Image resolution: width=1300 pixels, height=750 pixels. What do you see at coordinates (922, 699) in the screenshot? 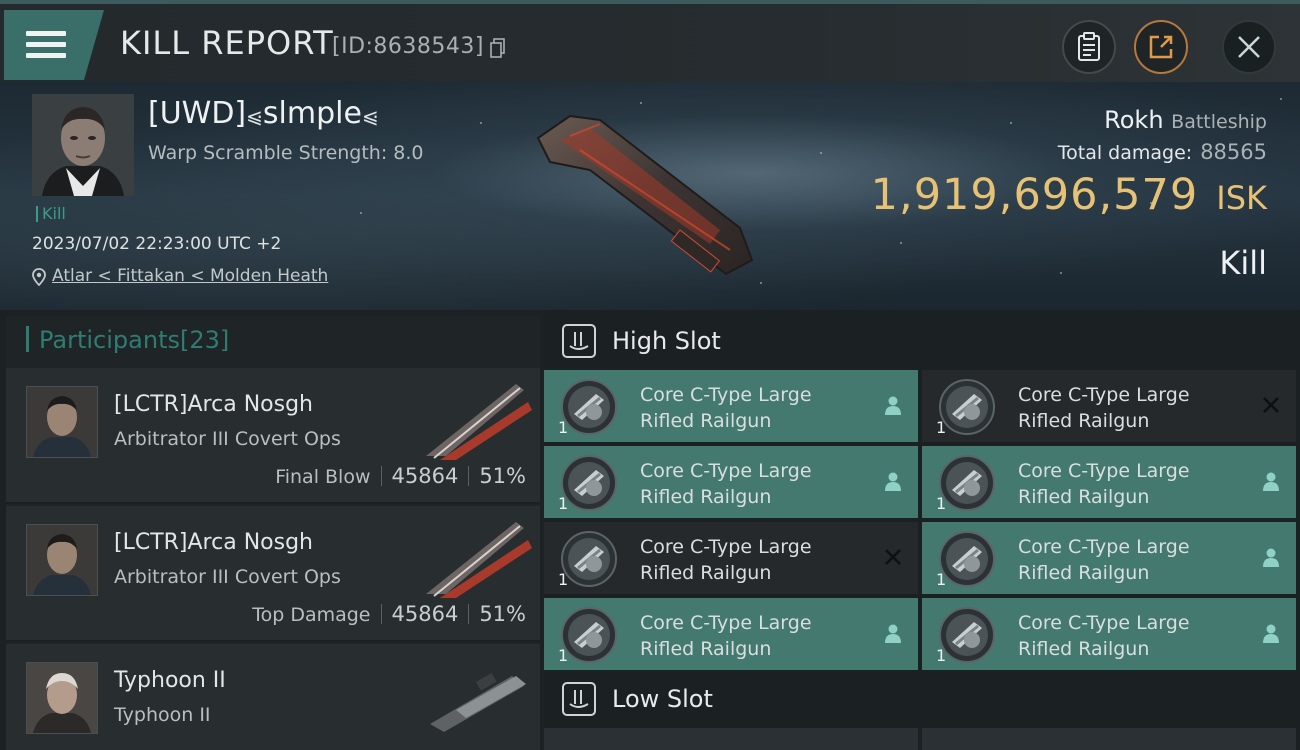
I see `low-slot-header: Low Slot` at bounding box center [922, 699].